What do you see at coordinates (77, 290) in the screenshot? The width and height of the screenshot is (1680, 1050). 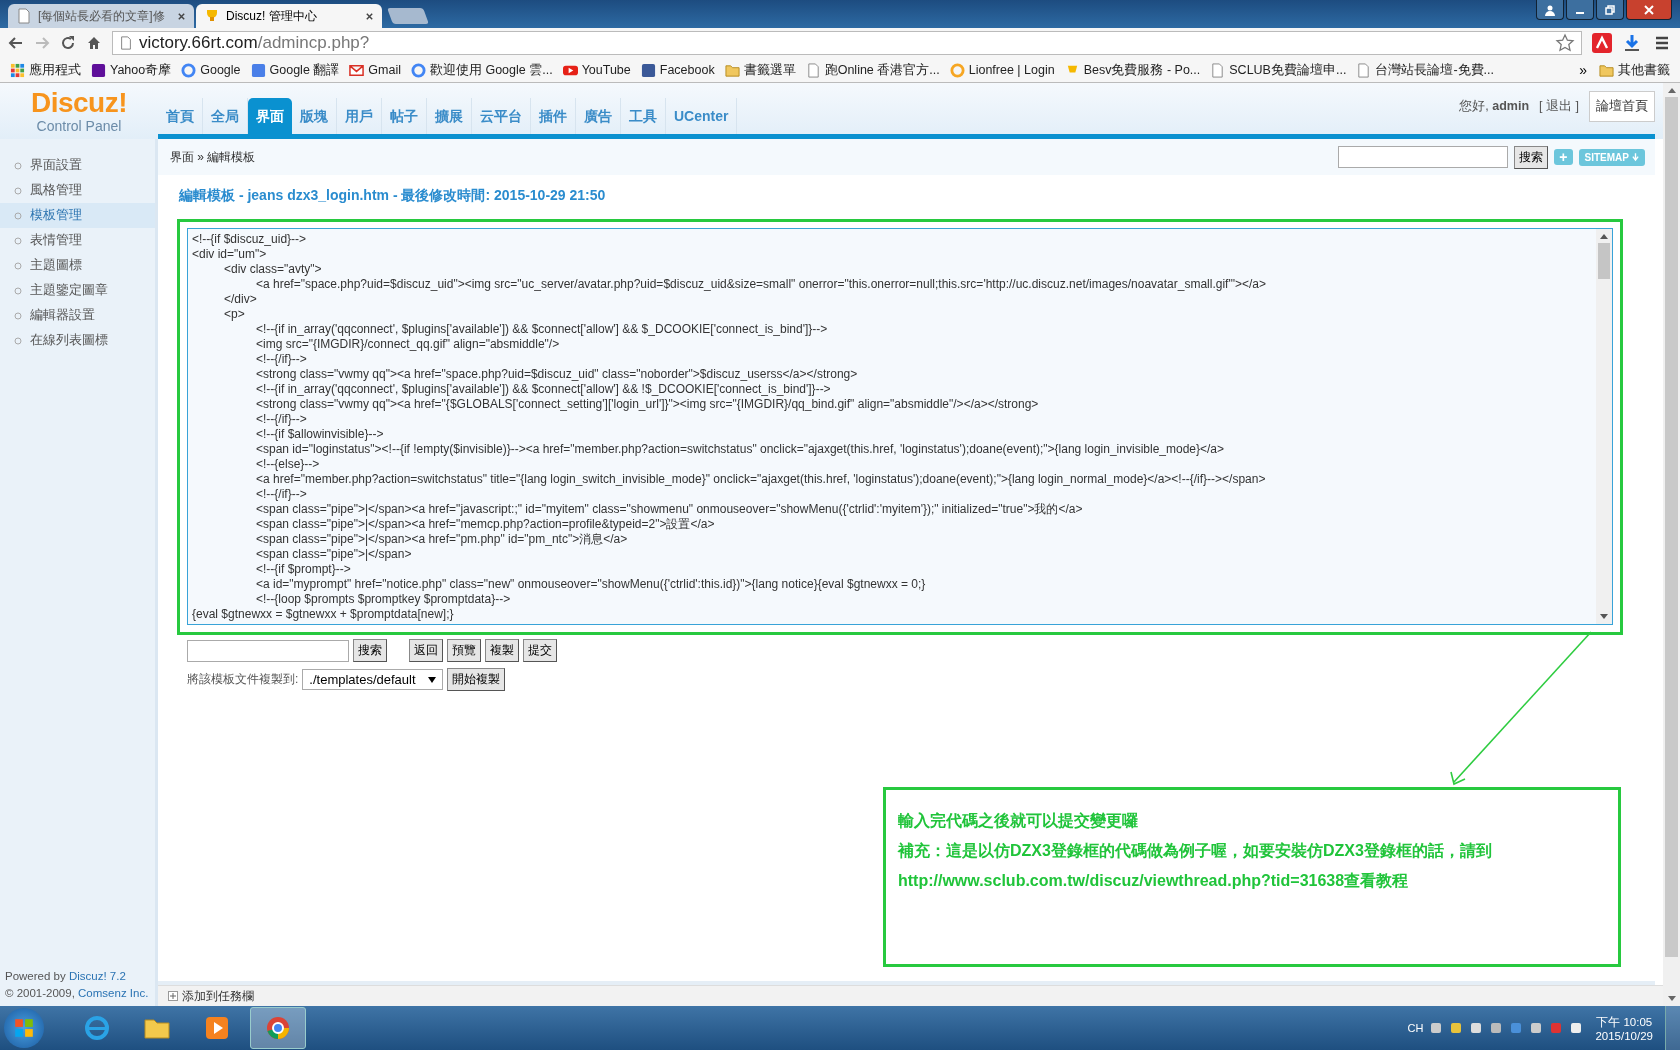 I see `sidebar-item: 主題鑒定圖章` at bounding box center [77, 290].